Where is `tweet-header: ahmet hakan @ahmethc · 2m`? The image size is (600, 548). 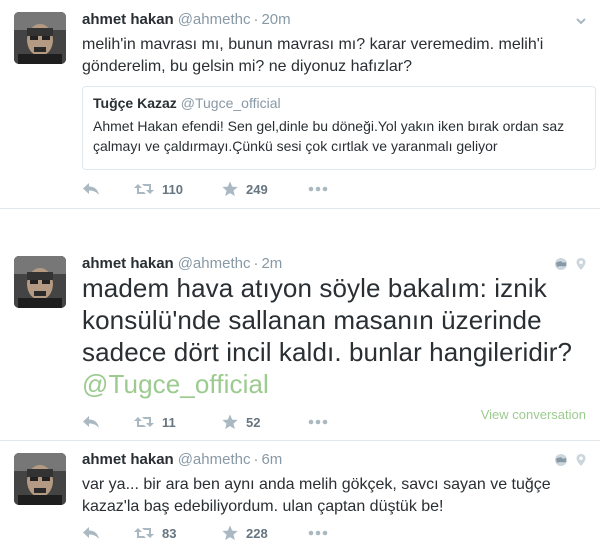 tweet-header: ahmet hakan @ahmethc · 2m is located at coordinates (182, 264).